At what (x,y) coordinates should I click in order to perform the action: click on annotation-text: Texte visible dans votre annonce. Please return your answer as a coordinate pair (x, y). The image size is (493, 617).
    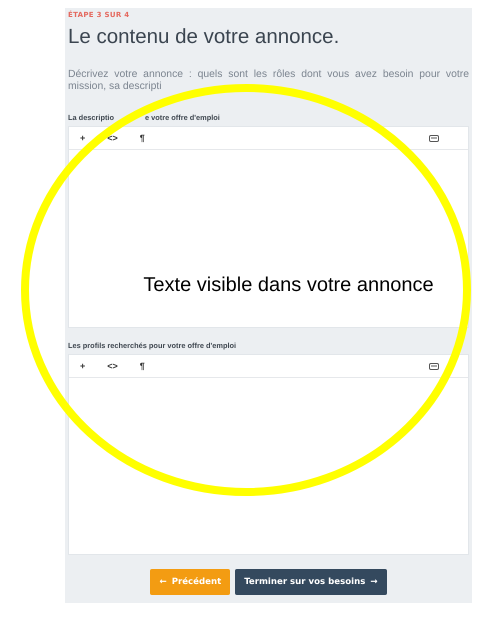
    Looking at the image, I should click on (288, 285).